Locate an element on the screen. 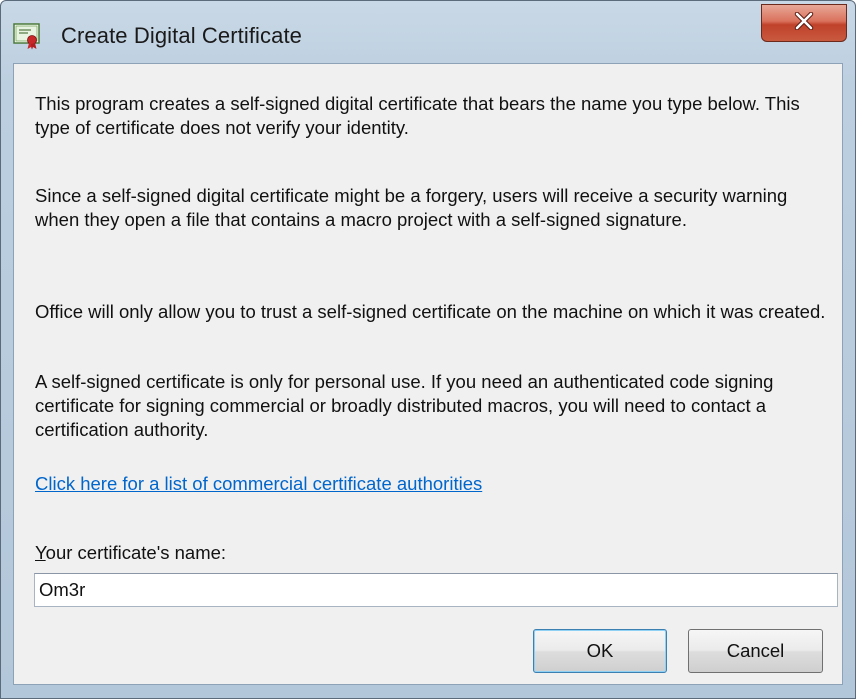 This screenshot has height=699, width=856. certificate-name-input is located at coordinates (436, 590).